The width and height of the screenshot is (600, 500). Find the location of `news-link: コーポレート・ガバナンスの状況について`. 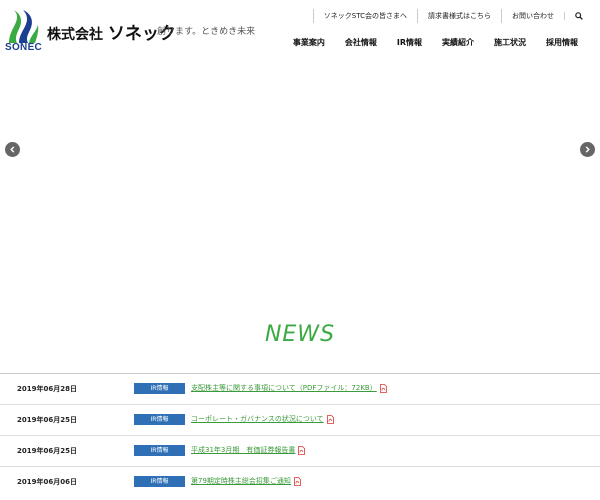

news-link: コーポレート・ガバナンスの状況について is located at coordinates (262, 419).